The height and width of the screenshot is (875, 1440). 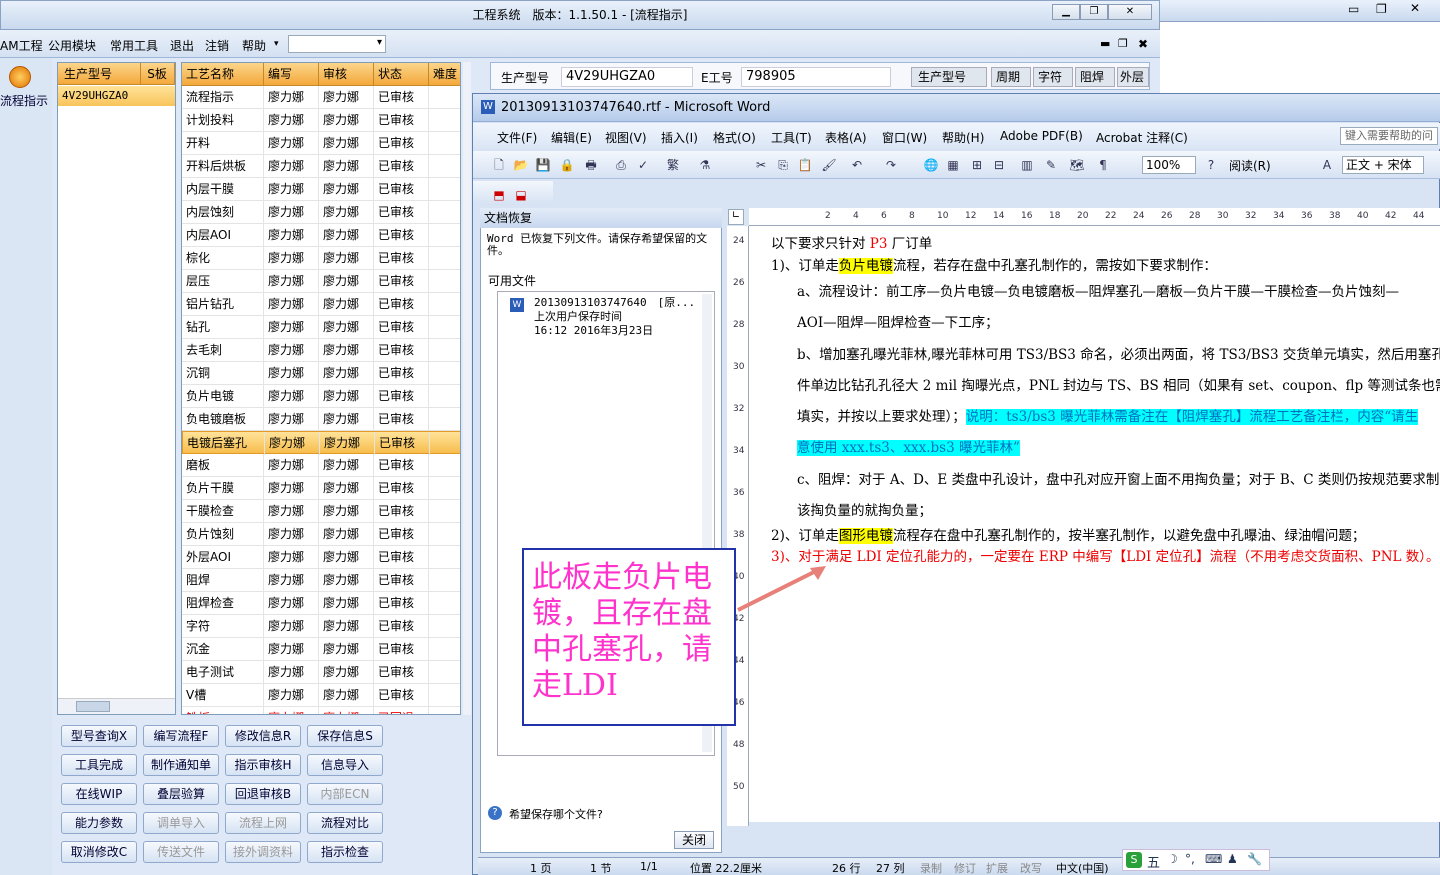 I want to click on process-grid-vscroll, so click(x=467, y=388).